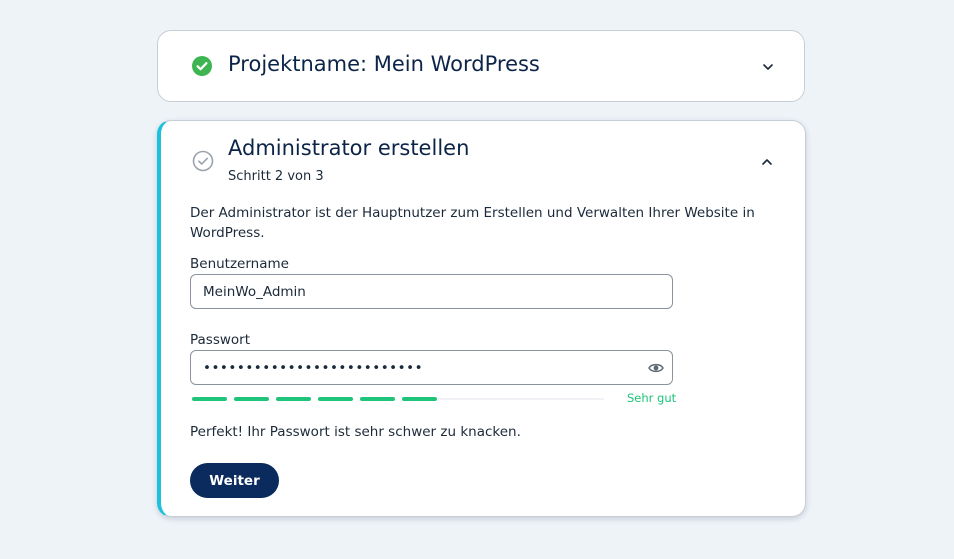  What do you see at coordinates (239, 264) in the screenshot?
I see `username-label: Benutzername` at bounding box center [239, 264].